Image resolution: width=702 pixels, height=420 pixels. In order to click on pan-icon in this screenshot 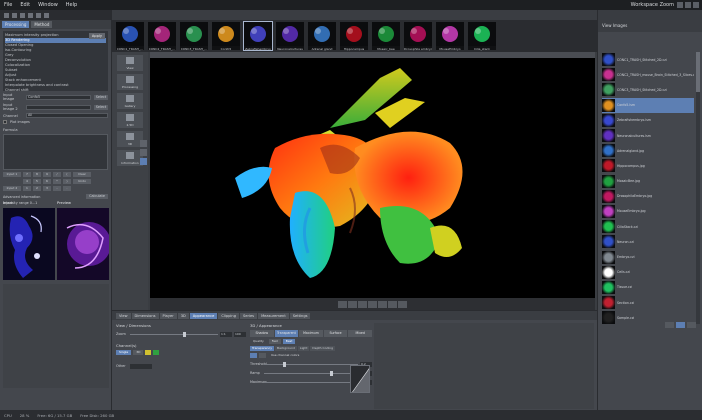, I will do `click(143, 143)`.